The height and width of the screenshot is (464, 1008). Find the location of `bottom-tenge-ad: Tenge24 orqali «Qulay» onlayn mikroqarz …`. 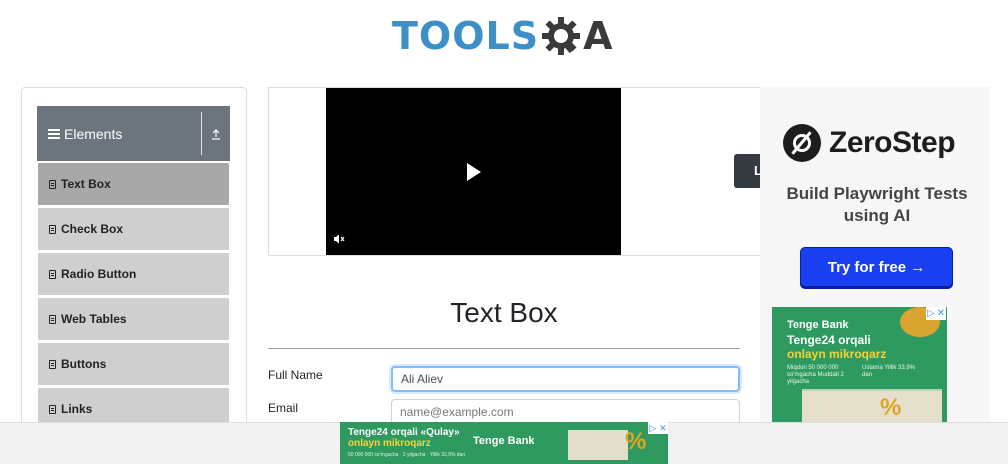

bottom-tenge-ad: Tenge24 orqali «Qulay» onlayn mikroqarz … is located at coordinates (504, 443).